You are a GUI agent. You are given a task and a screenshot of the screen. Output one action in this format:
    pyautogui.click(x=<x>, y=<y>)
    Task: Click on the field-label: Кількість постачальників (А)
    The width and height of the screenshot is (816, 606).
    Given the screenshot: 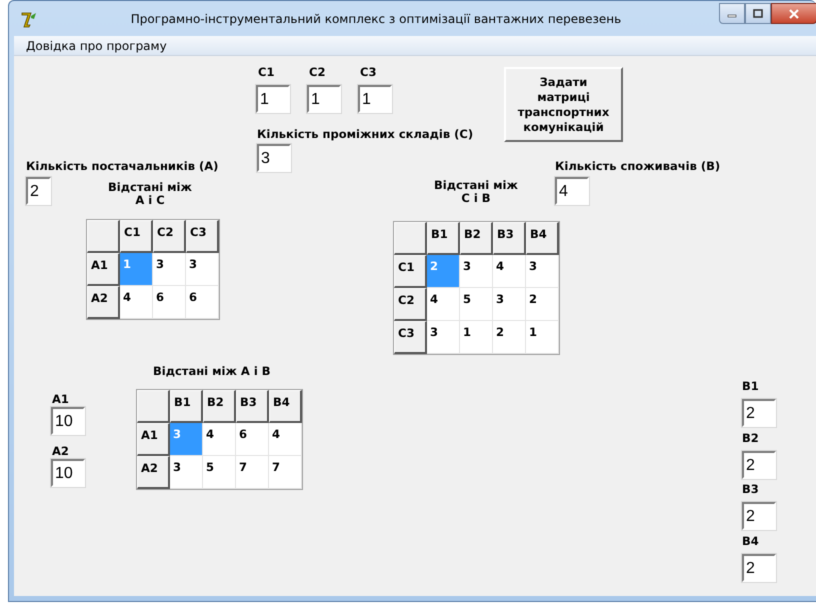 What is the action you would take?
    pyautogui.click(x=122, y=166)
    